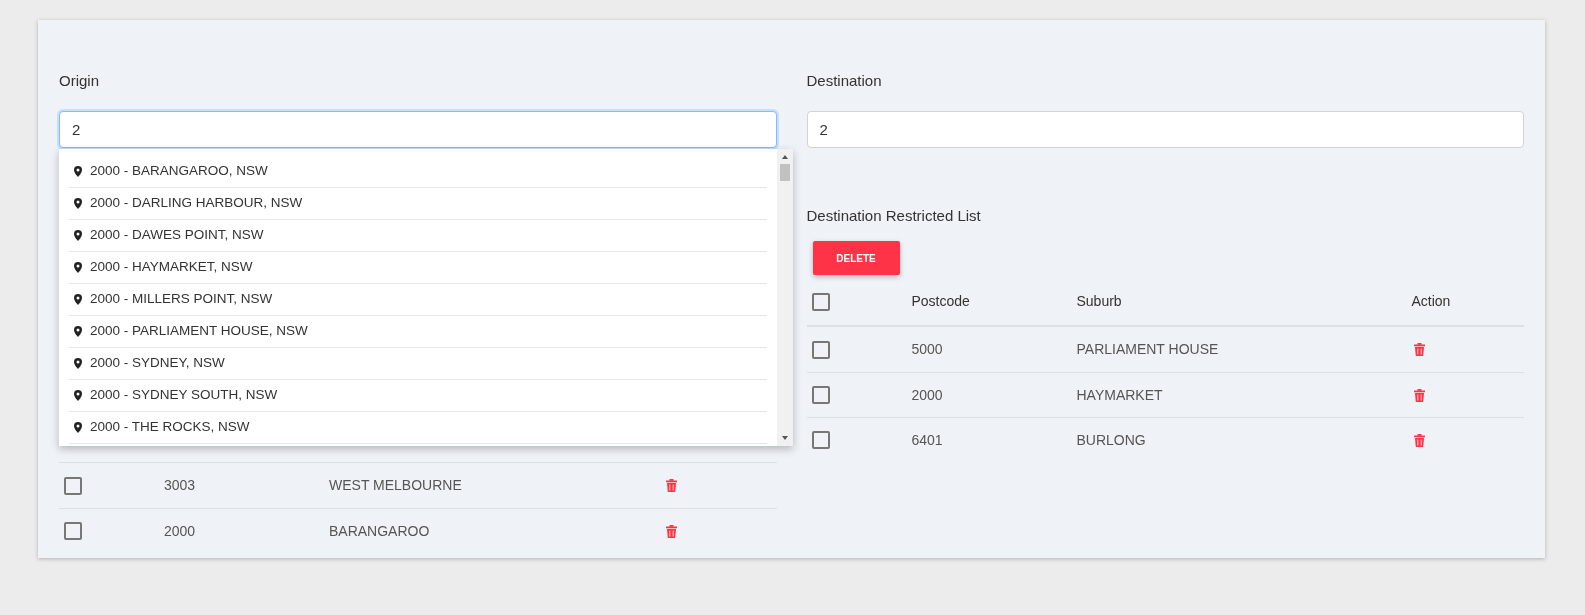 The image size is (1585, 615). Describe the element at coordinates (418, 428) in the screenshot. I see `suggestion-item: 2000 - THE ROCKS, NSW` at that location.